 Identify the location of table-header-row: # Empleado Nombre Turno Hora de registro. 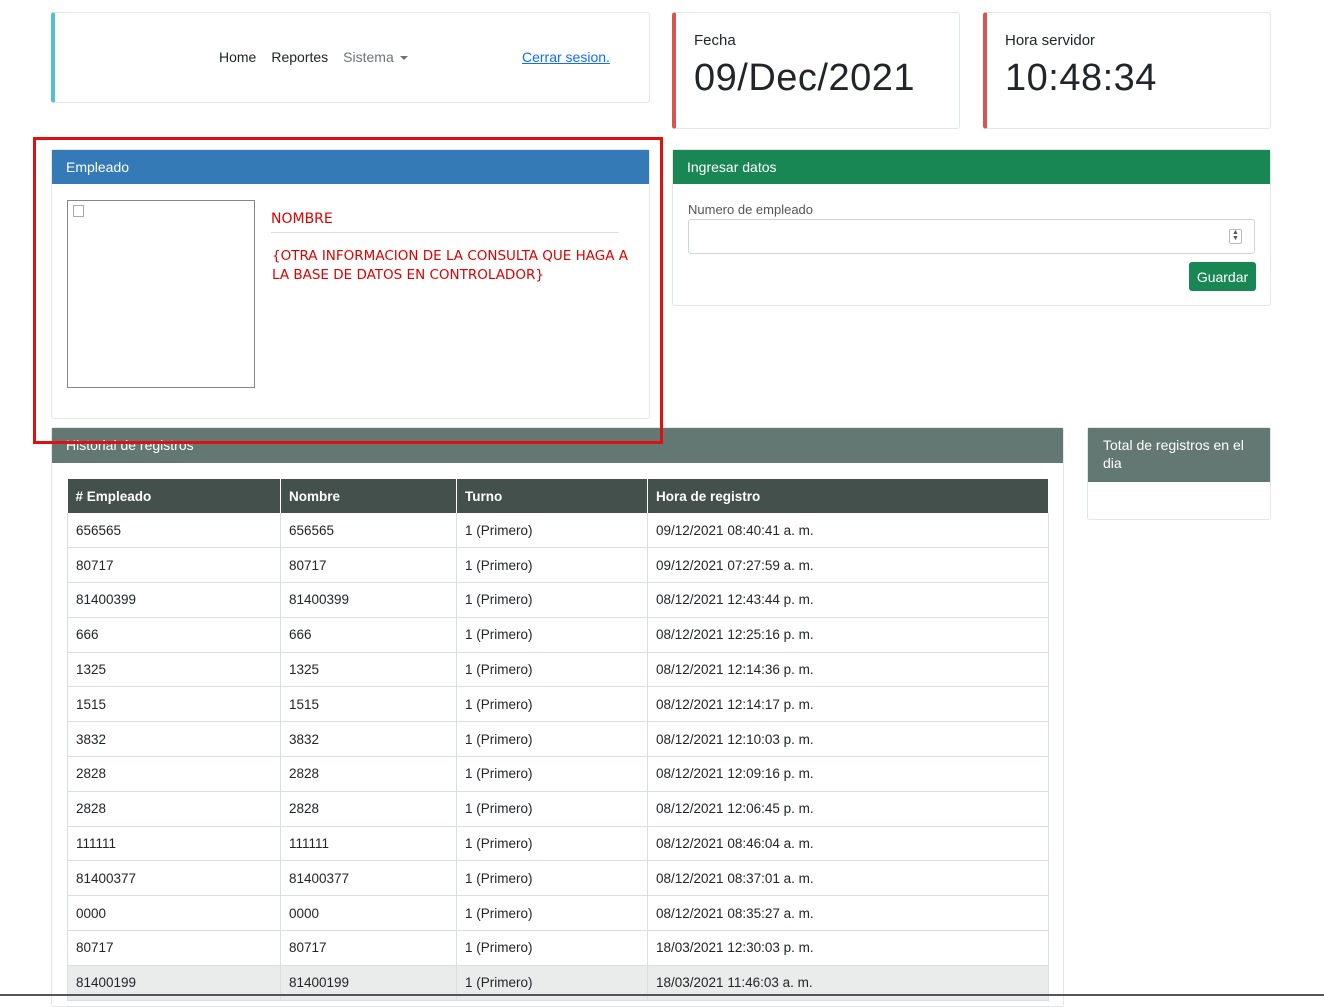
(558, 496).